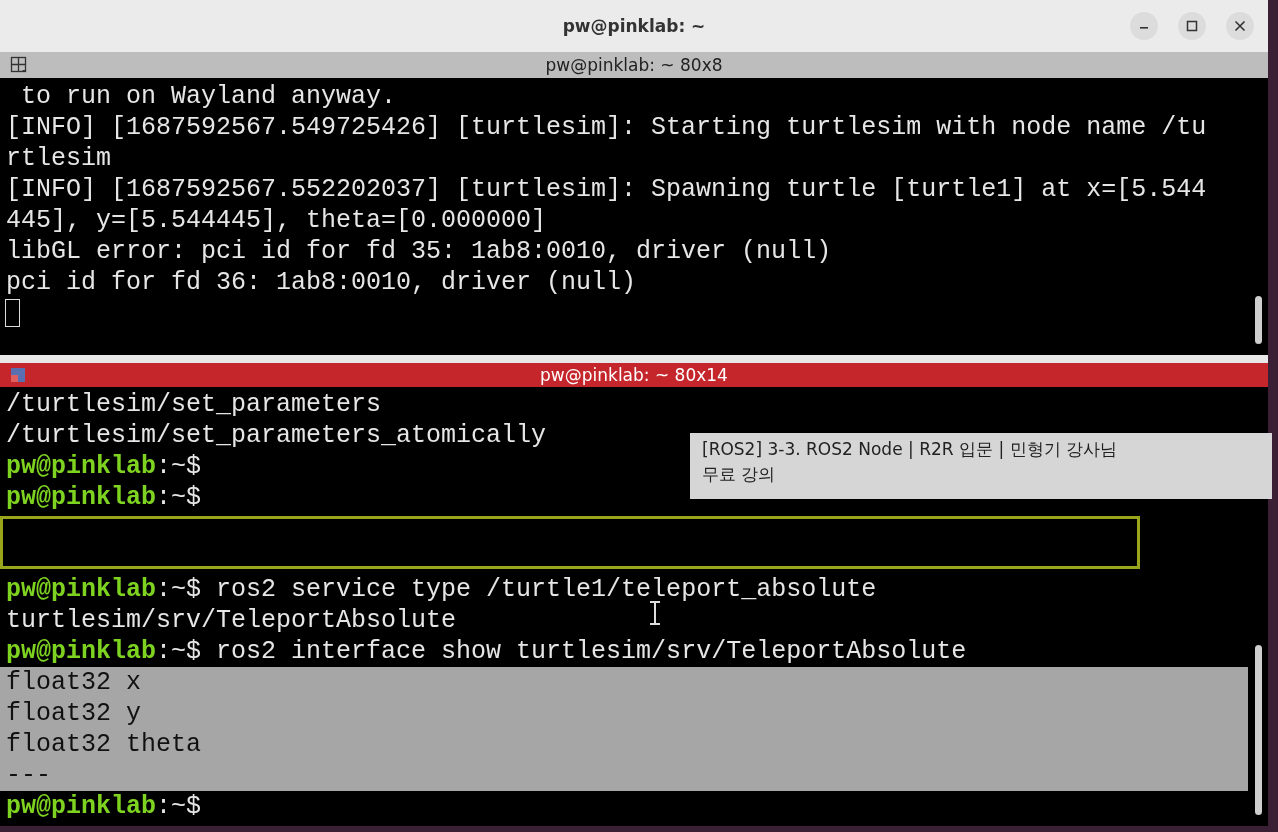 Image resolution: width=1278 pixels, height=832 pixels. I want to click on close-icon, so click(1240, 26).